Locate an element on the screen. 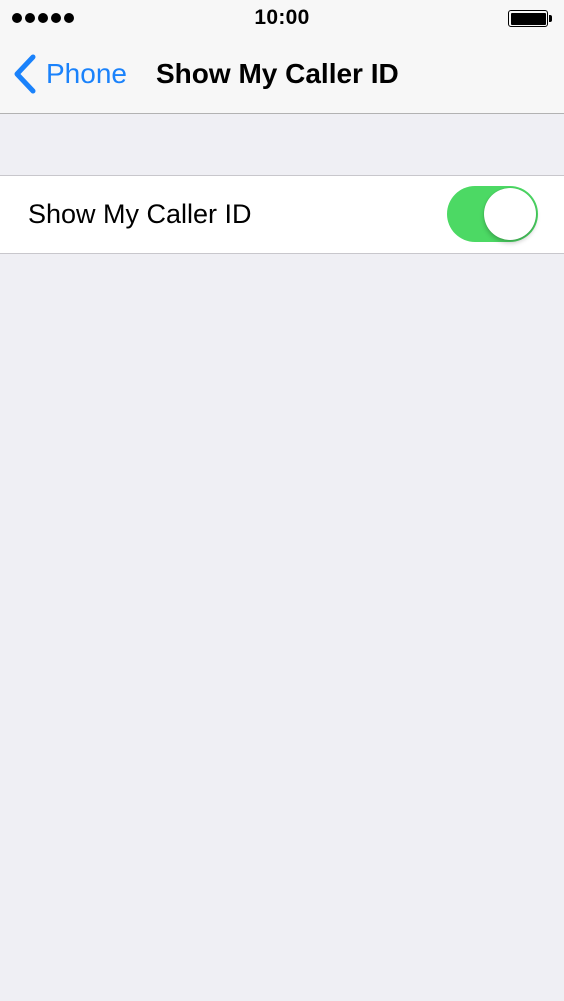  battery-body is located at coordinates (528, 18).